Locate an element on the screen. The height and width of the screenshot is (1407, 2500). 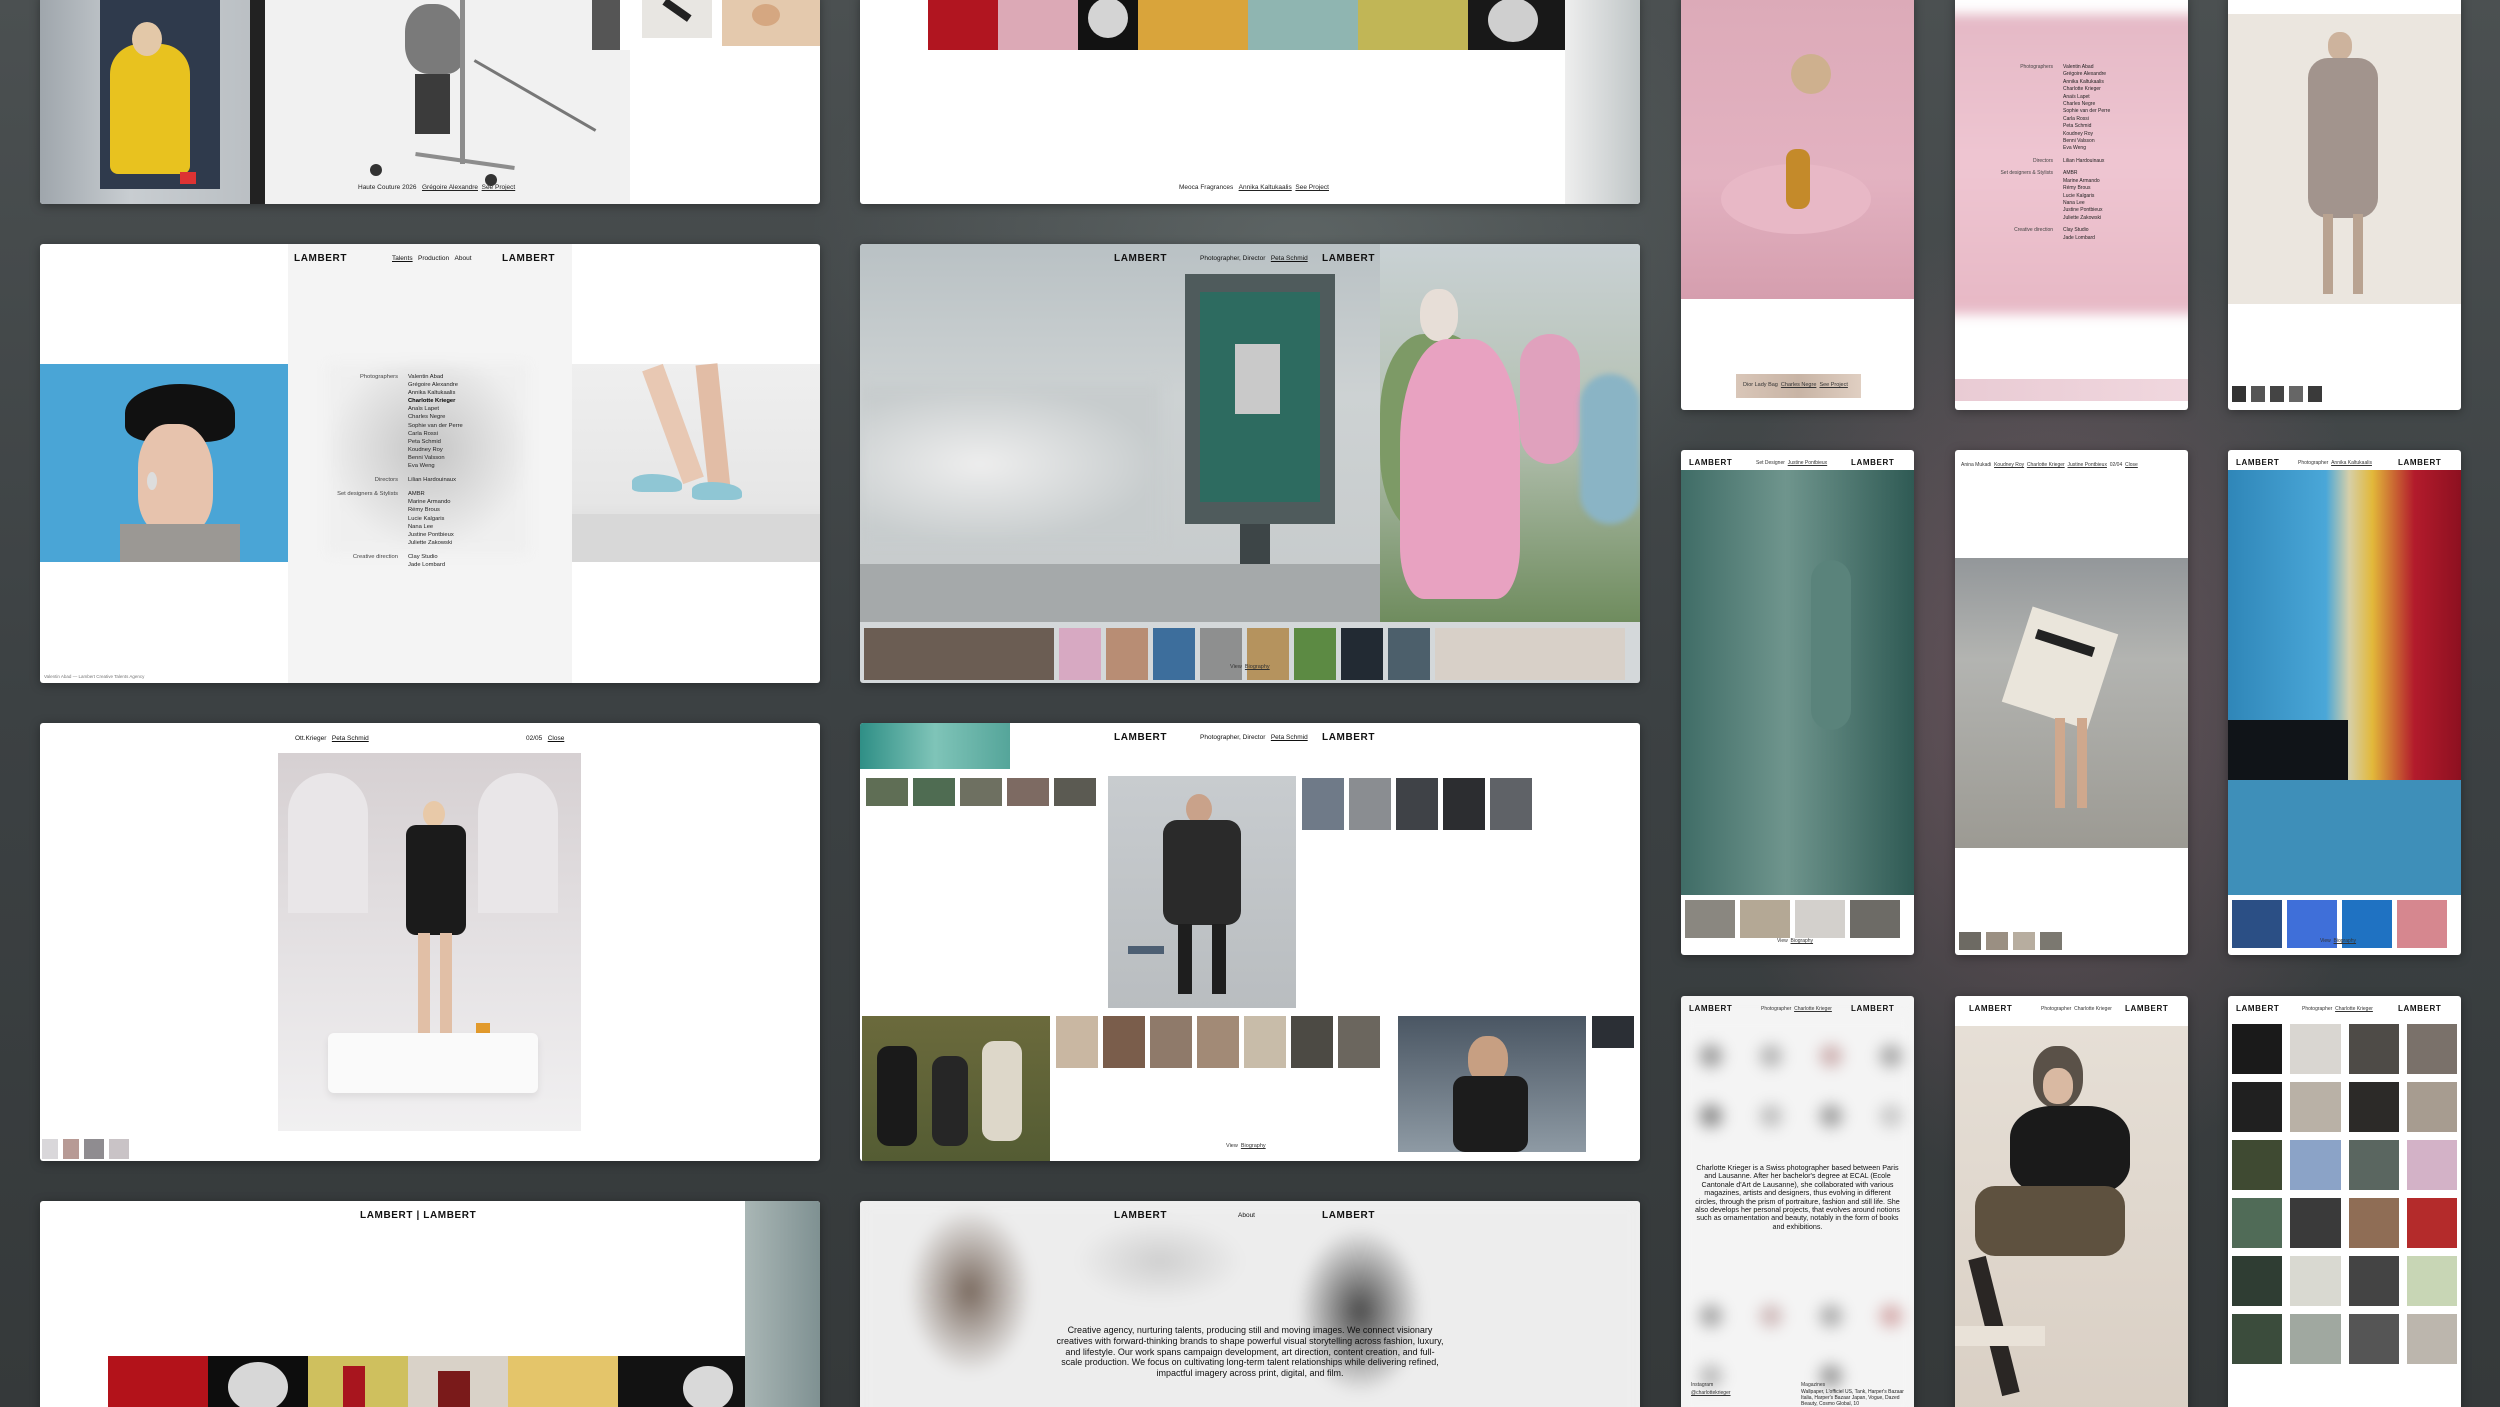
fragrances-see-project: See Project is located at coordinates (1312, 187).